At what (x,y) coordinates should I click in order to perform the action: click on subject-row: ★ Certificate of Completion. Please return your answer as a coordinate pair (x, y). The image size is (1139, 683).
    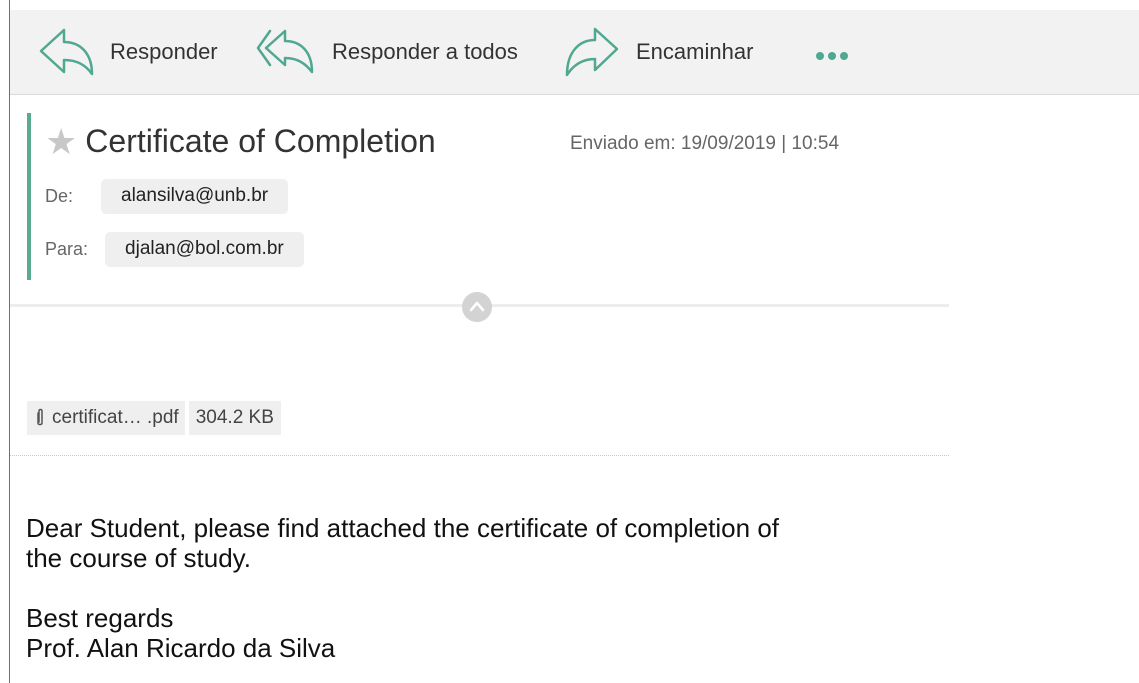
    Looking at the image, I should click on (240, 141).